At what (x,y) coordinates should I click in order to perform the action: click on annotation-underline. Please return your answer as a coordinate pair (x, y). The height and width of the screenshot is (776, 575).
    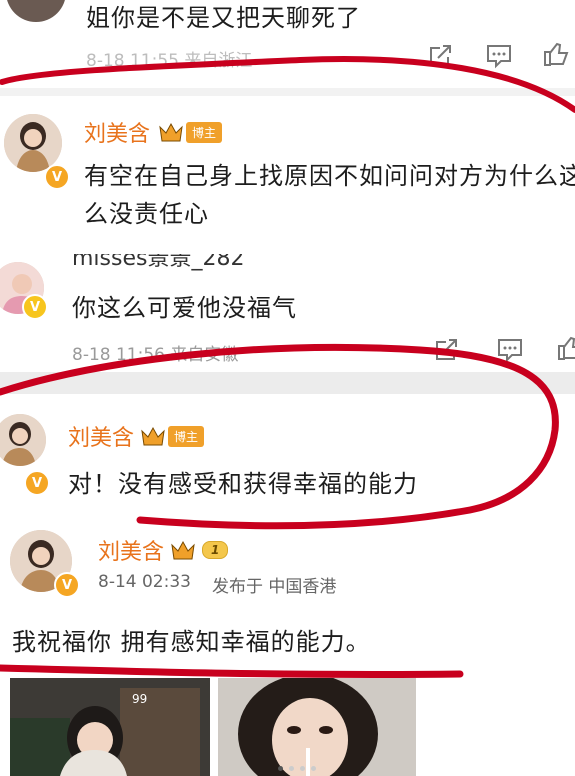
    Looking at the image, I should click on (232, 671).